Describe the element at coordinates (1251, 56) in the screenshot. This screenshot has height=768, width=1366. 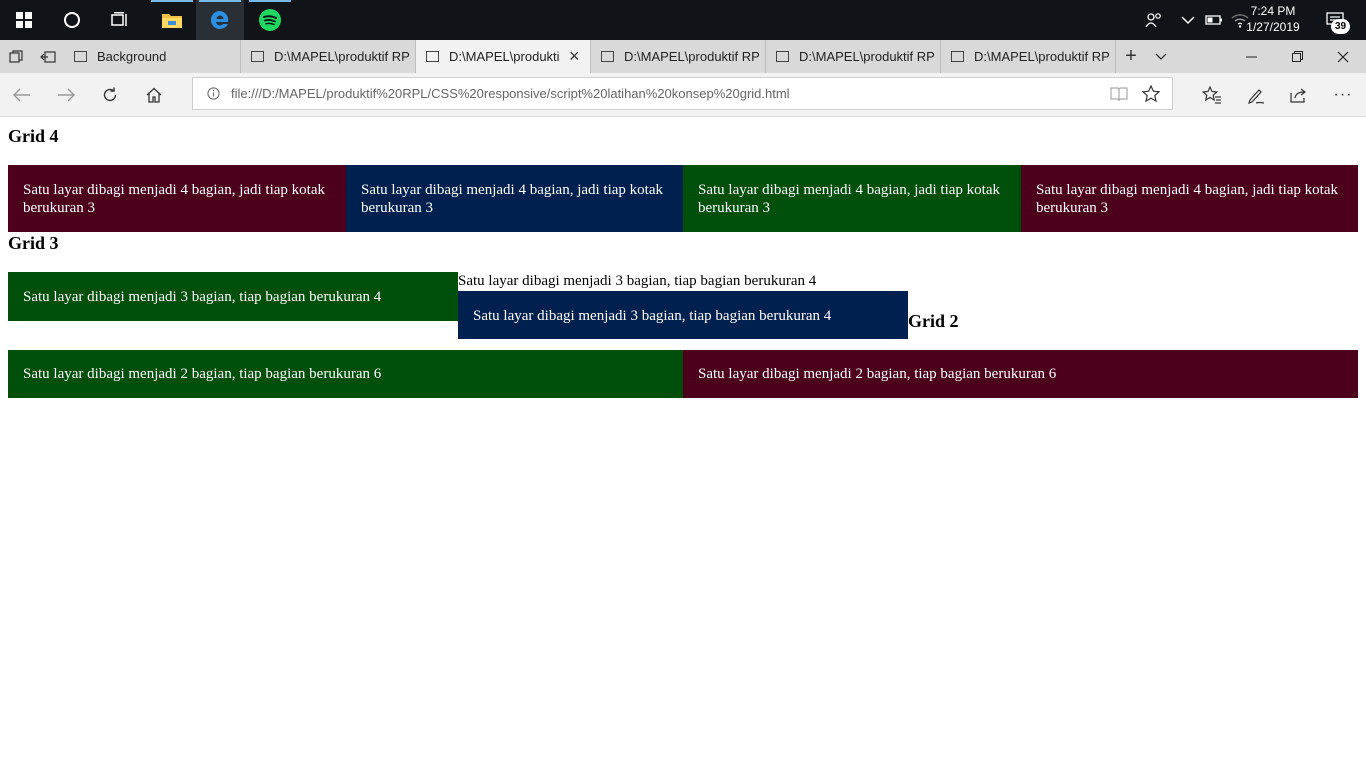
I see `minimize-icon` at that location.